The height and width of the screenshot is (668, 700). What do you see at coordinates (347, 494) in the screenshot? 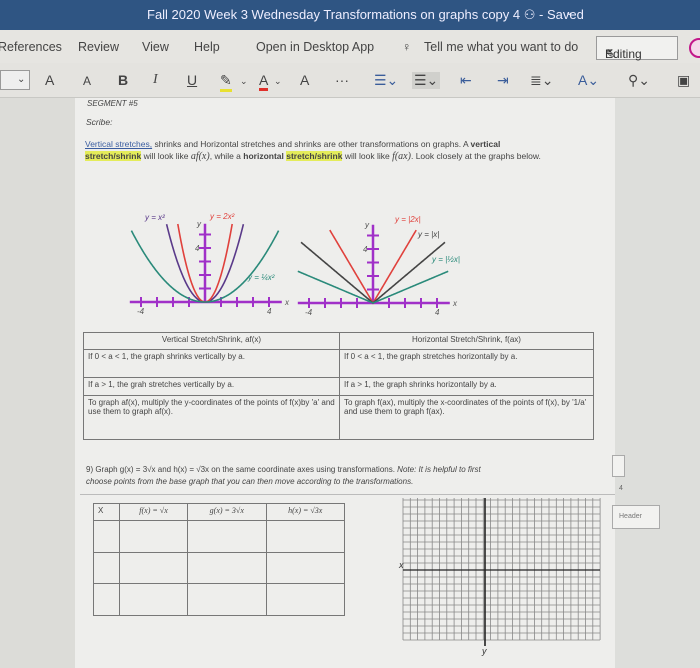
I see `divider` at bounding box center [347, 494].